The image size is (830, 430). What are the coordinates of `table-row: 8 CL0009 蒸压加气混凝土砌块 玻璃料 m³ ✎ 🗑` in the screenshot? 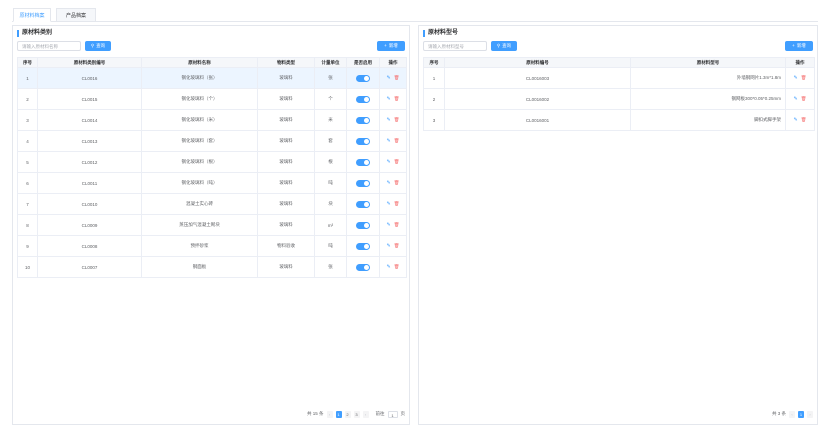 It's located at (212, 225).